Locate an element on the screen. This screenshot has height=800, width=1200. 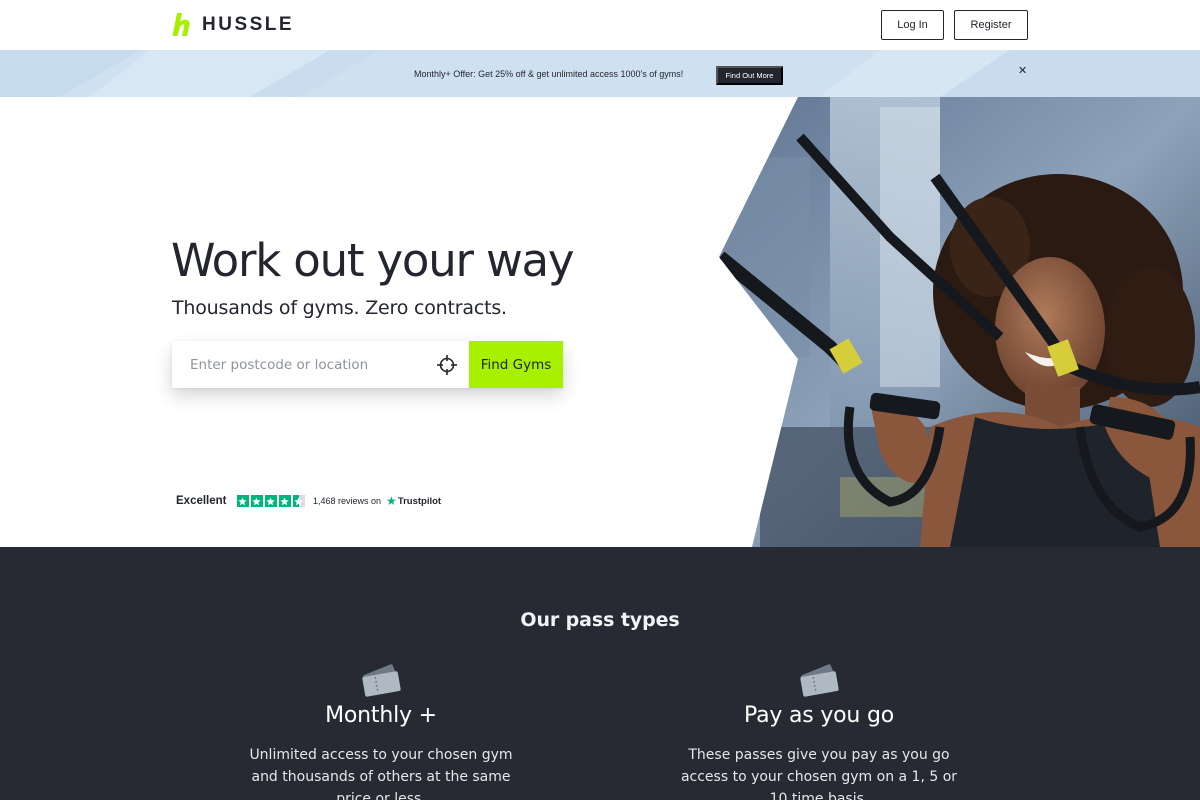
location-search-input is located at coordinates (320, 364).